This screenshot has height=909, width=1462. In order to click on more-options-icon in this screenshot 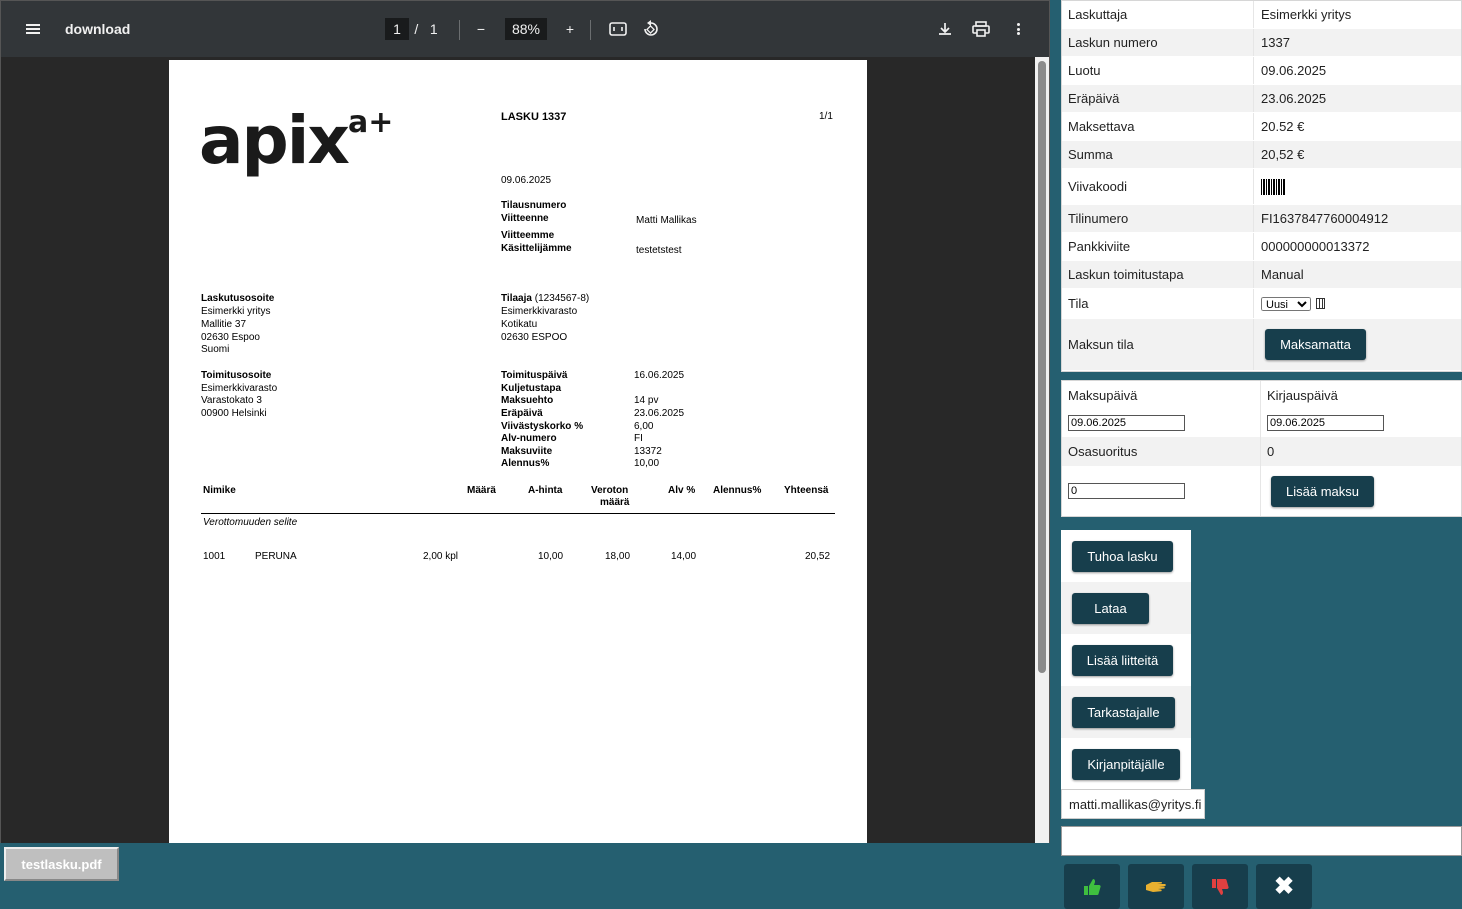, I will do `click(1018, 29)`.